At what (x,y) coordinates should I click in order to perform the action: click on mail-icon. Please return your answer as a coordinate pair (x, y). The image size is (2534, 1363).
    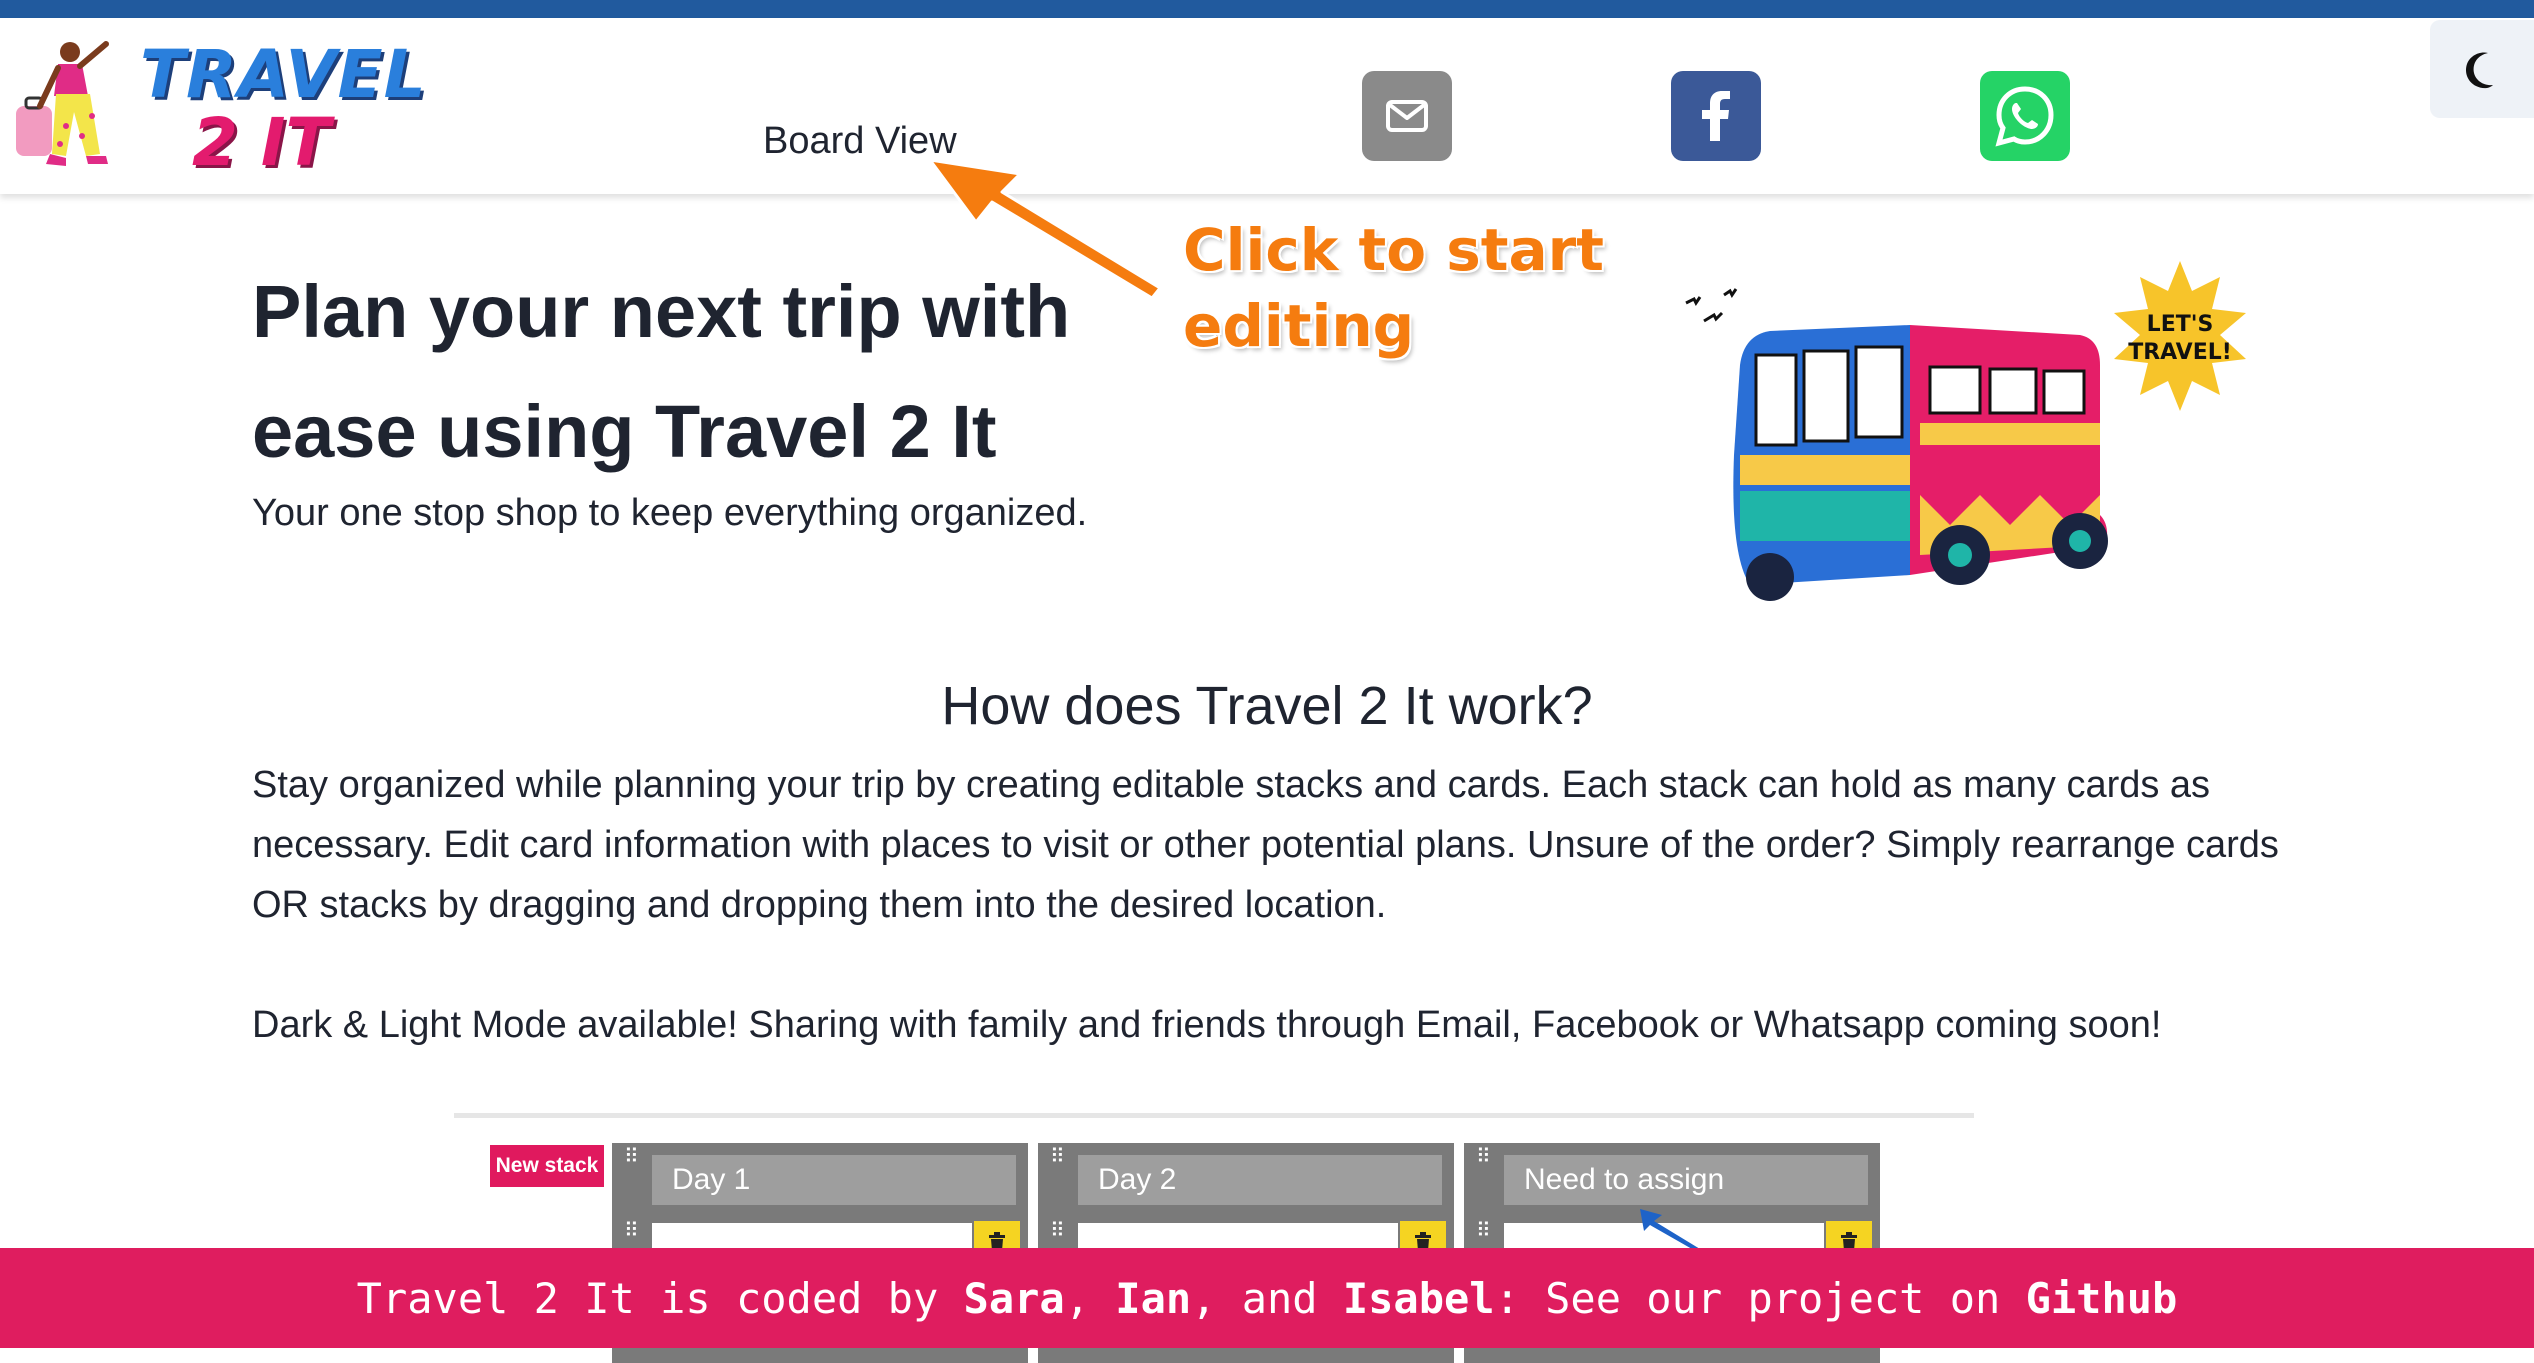
    Looking at the image, I should click on (1407, 116).